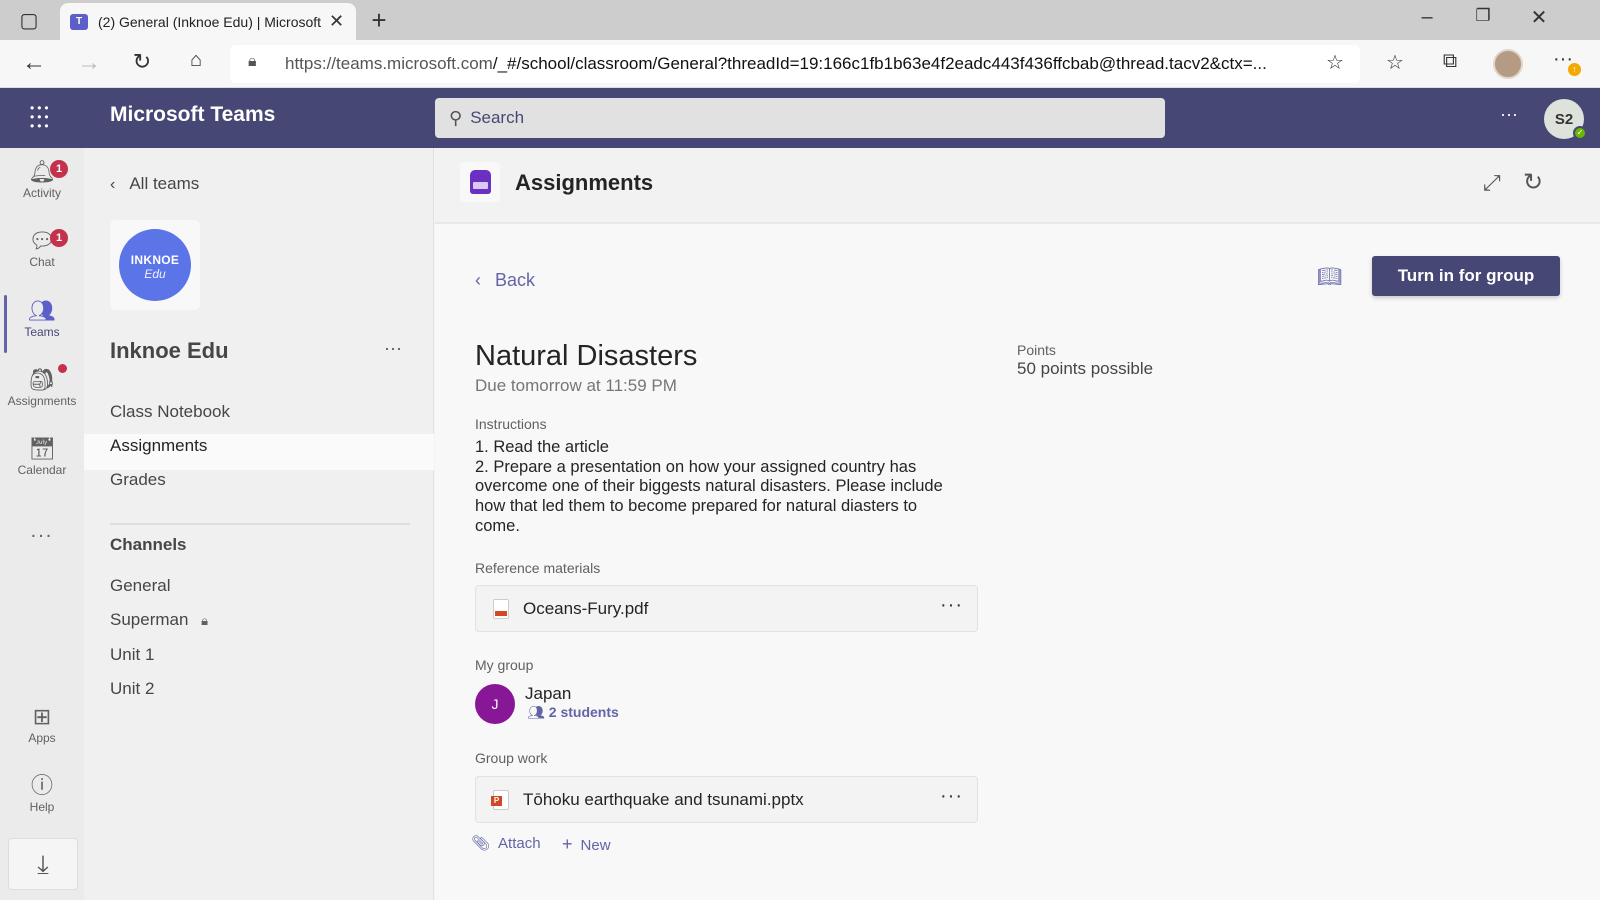 The height and width of the screenshot is (900, 1600). Describe the element at coordinates (726, 608) in the screenshot. I see `reference-file-card: Oceans-Fury.pdf ···` at that location.